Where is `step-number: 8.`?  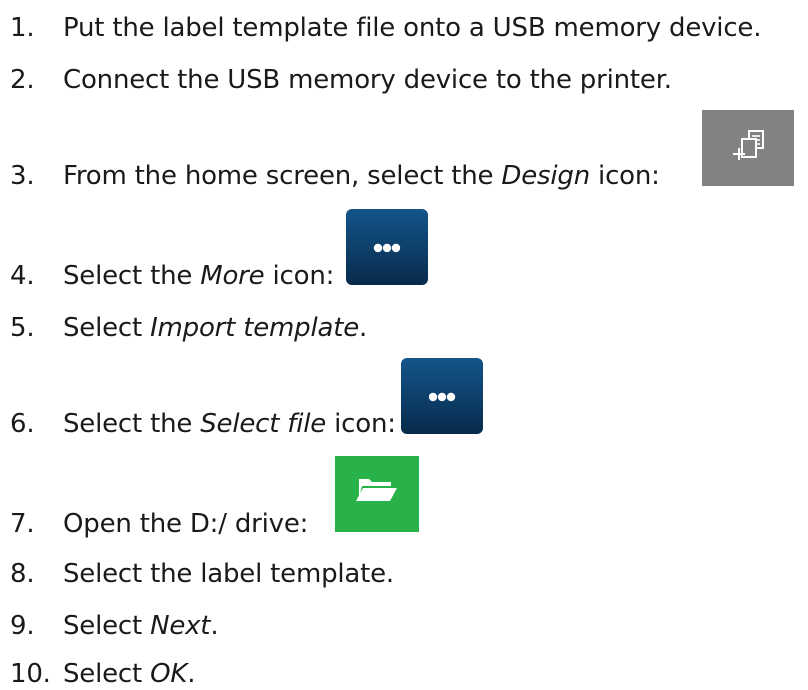
step-number: 8. is located at coordinates (22, 574).